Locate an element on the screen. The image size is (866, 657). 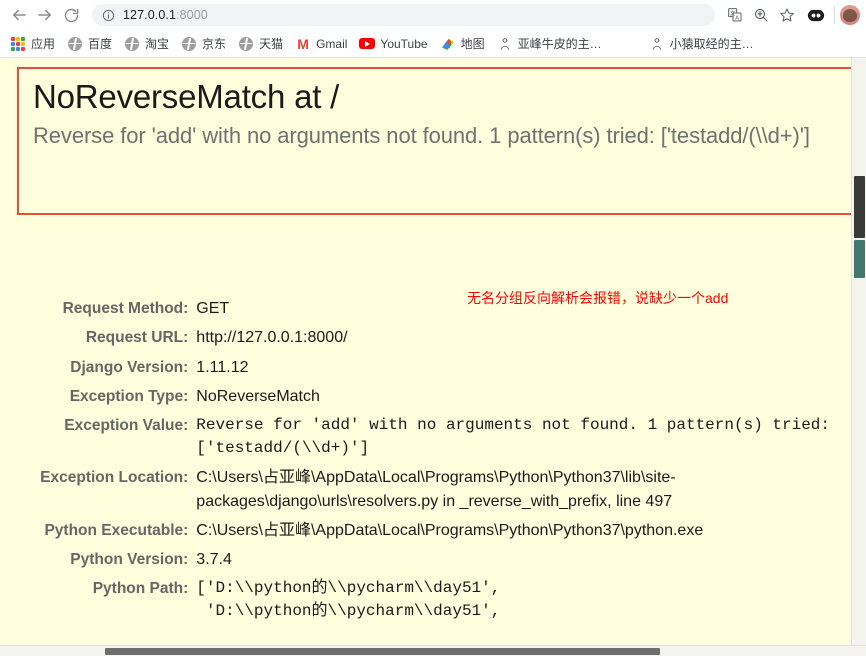
row-value: 3.7.4 is located at coordinates (214, 559).